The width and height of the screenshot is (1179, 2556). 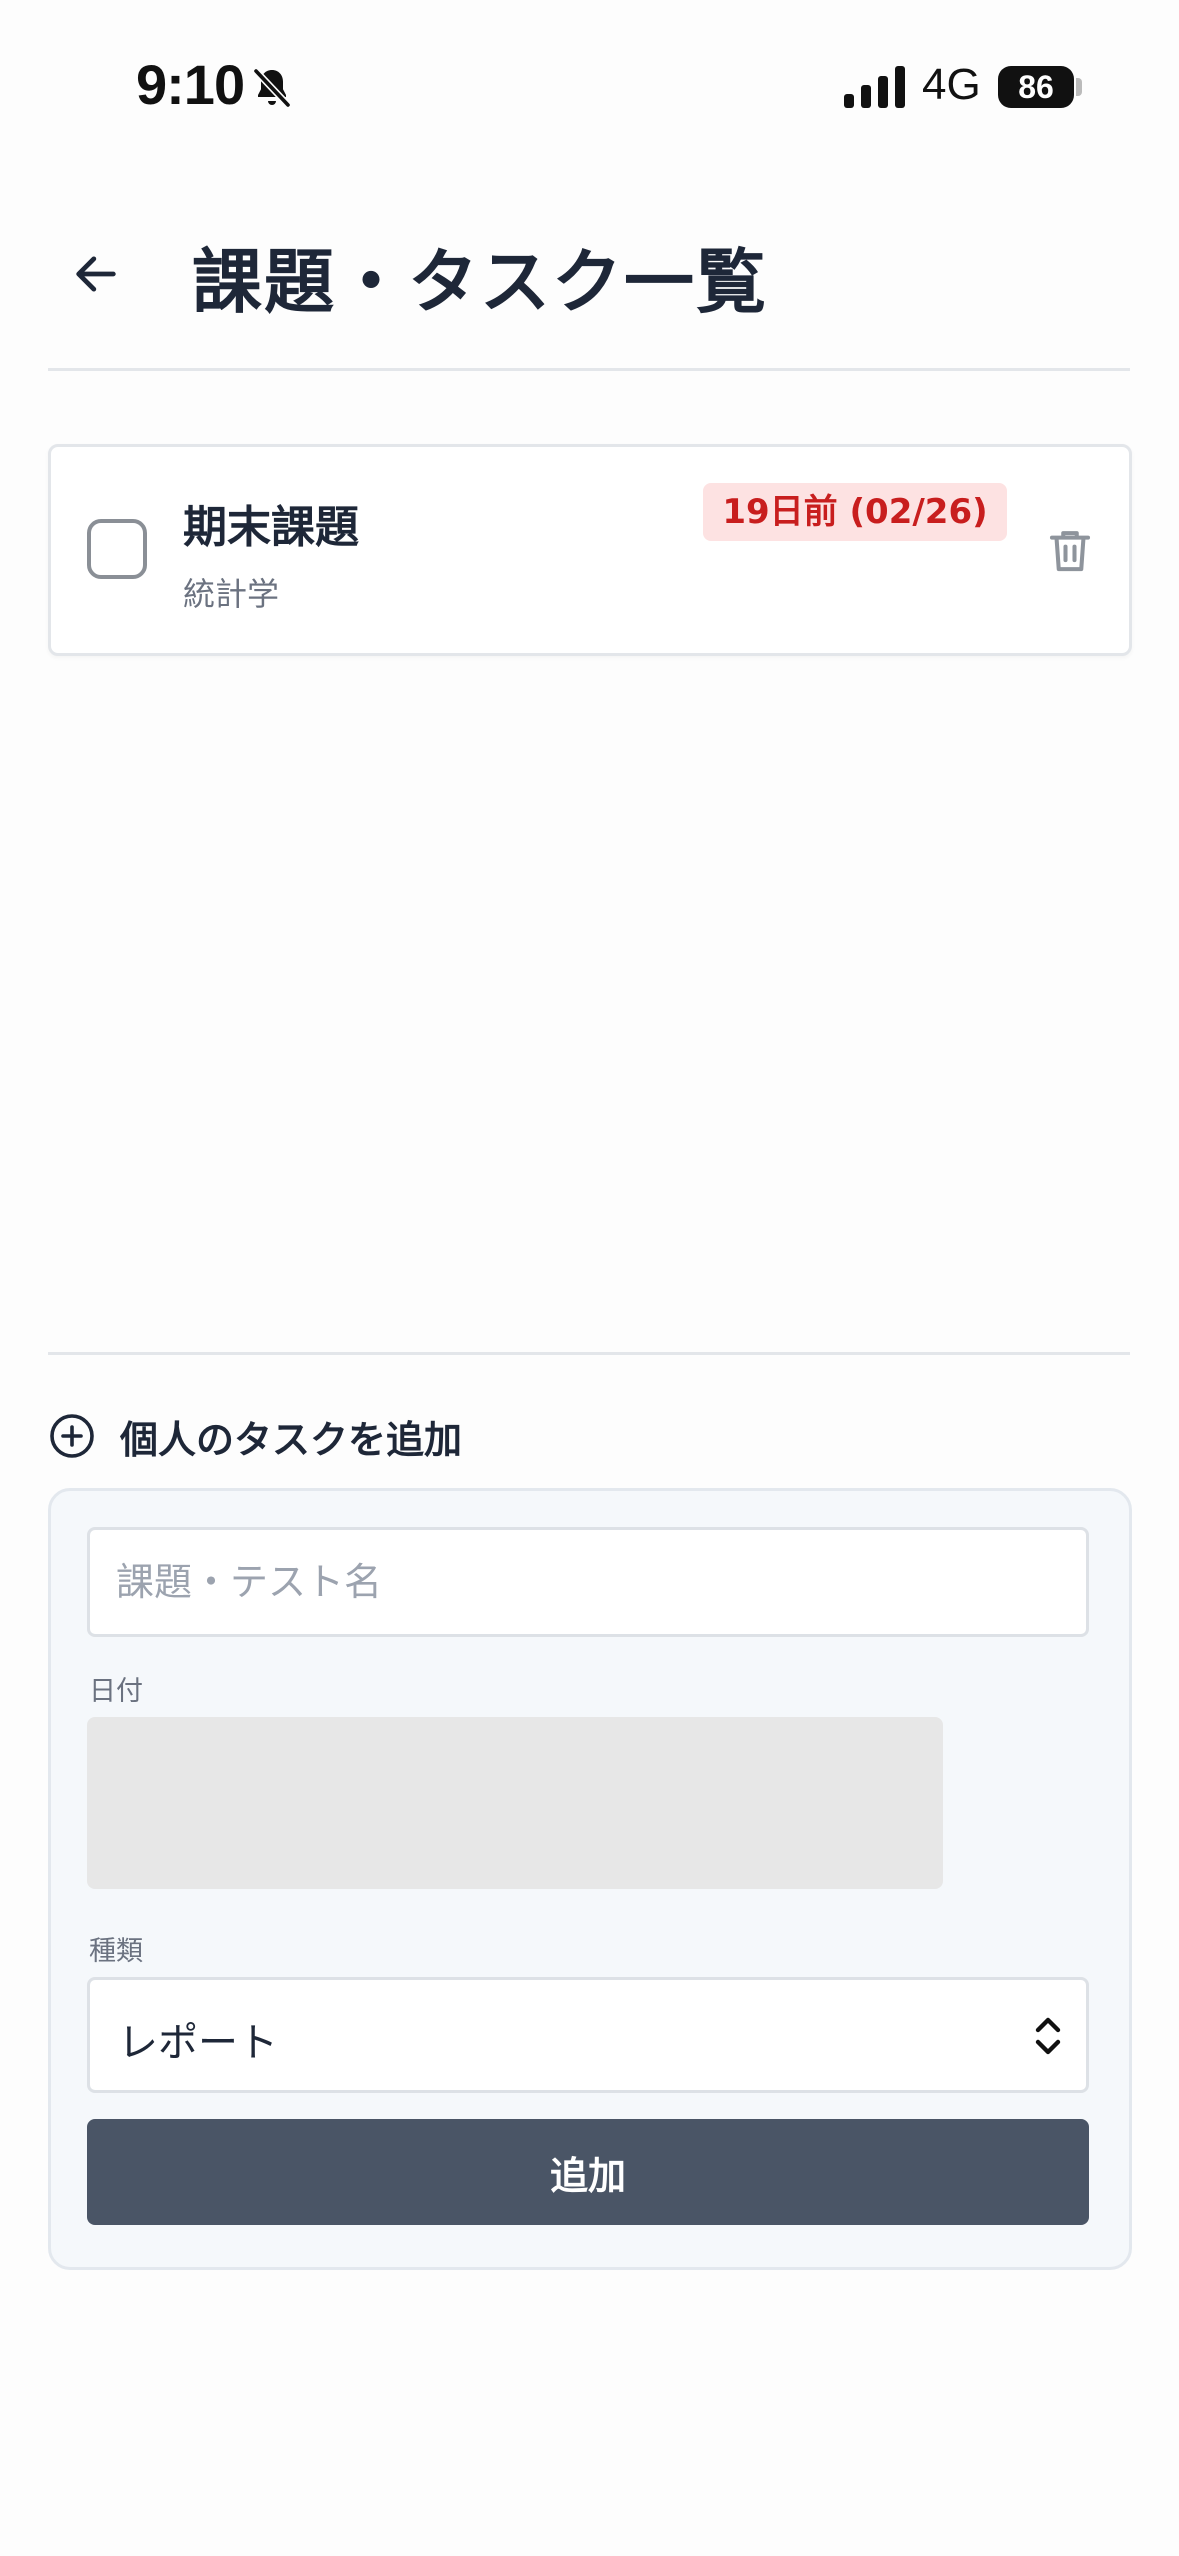 I want to click on task-title: 期末課題, so click(x=271, y=527).